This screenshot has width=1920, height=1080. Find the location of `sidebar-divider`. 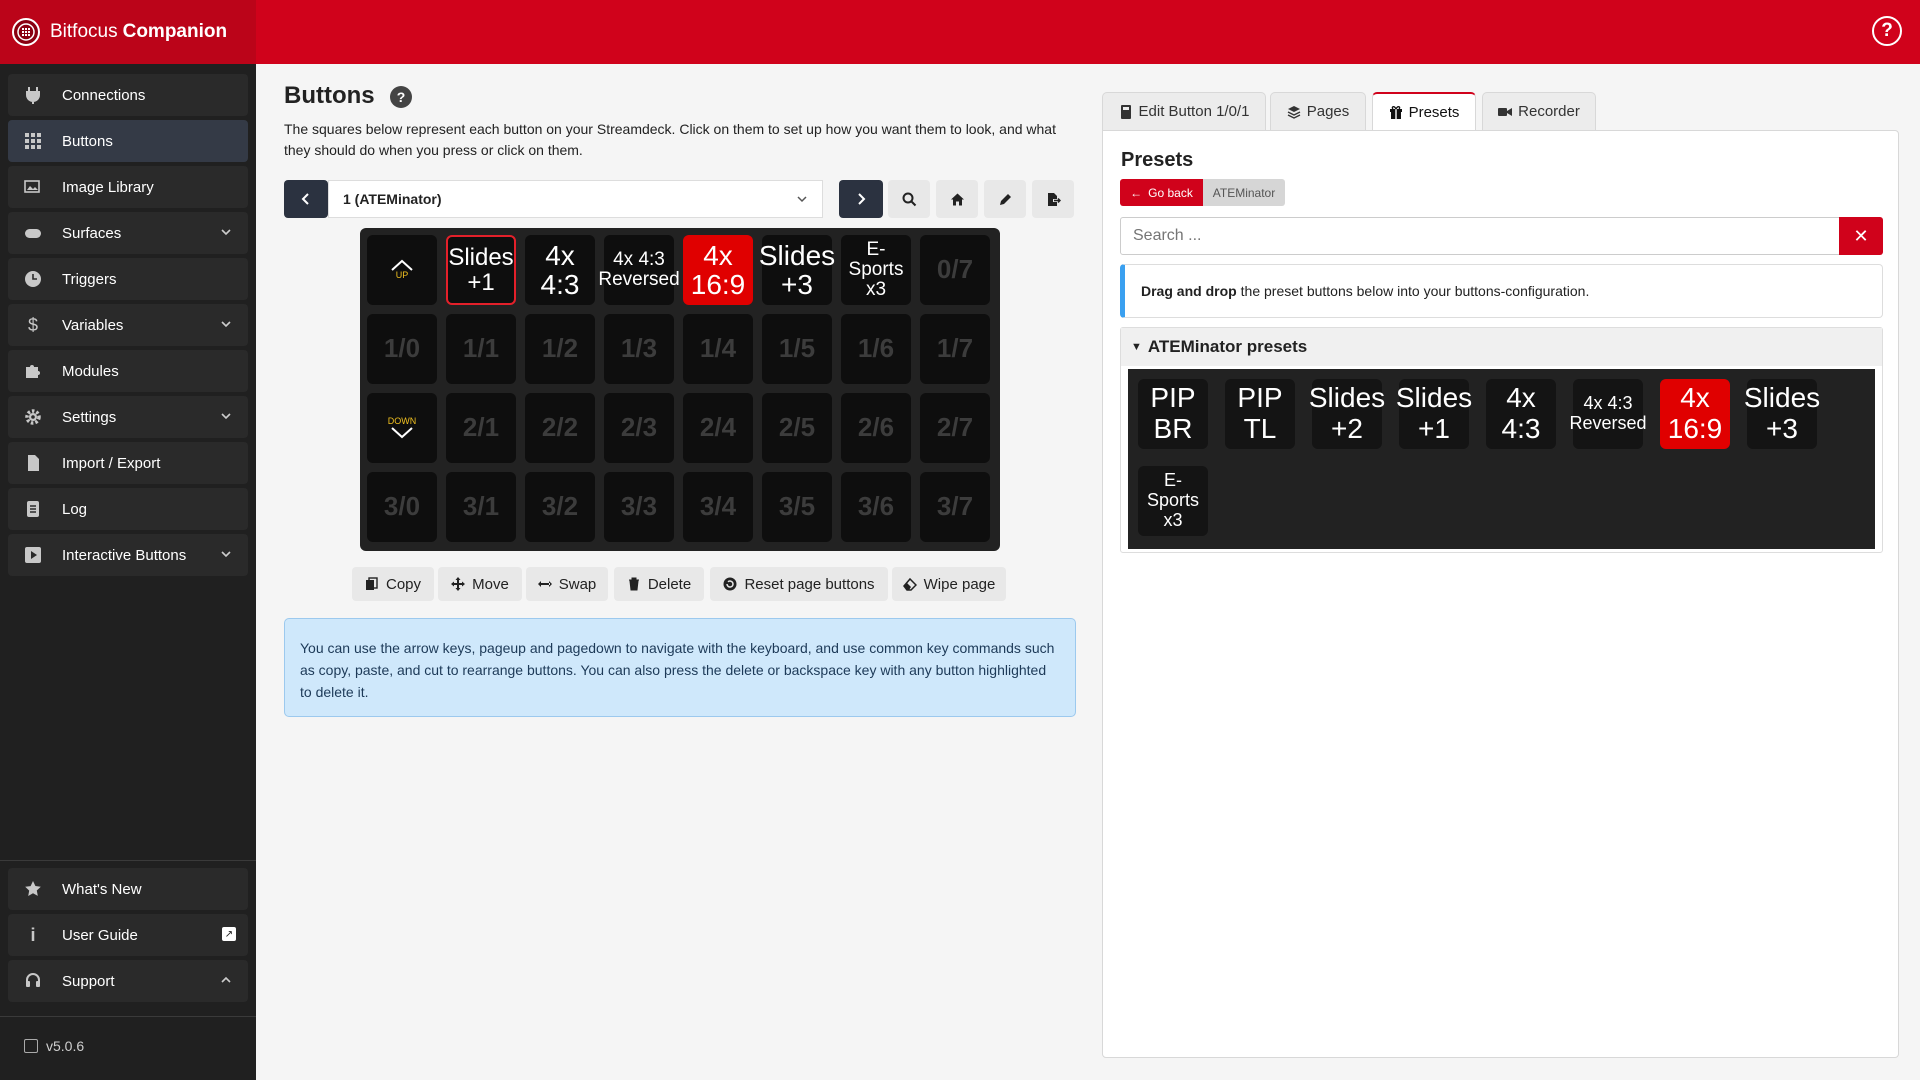

sidebar-divider is located at coordinates (128, 1016).